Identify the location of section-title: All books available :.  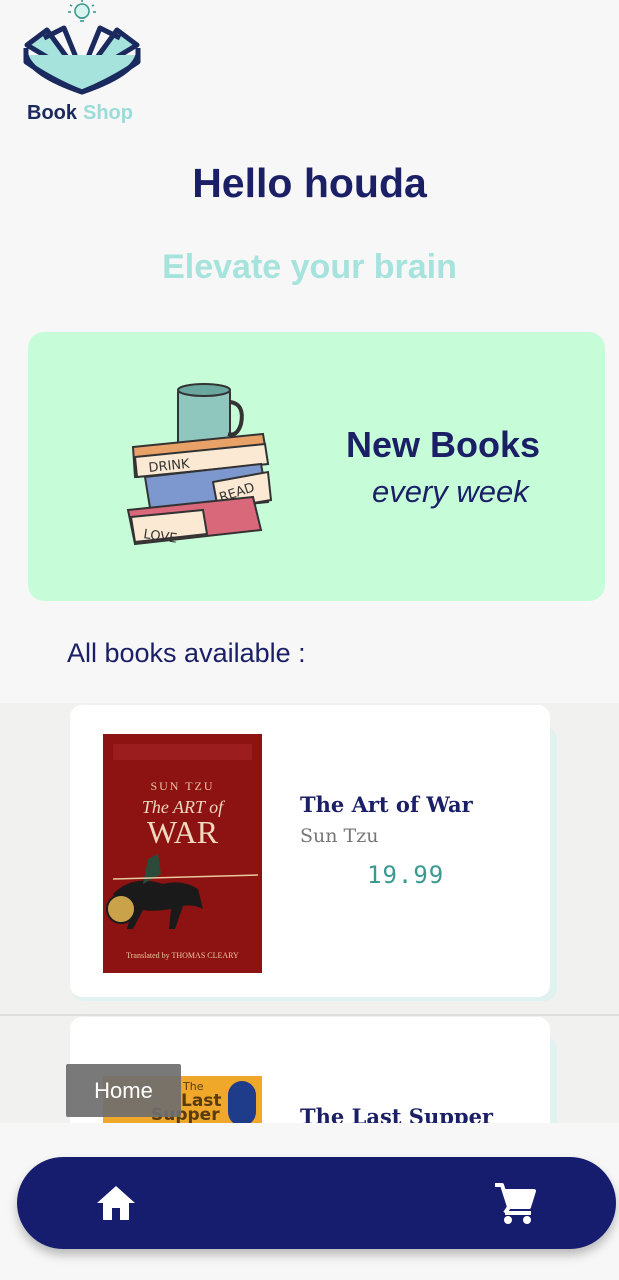
(186, 653).